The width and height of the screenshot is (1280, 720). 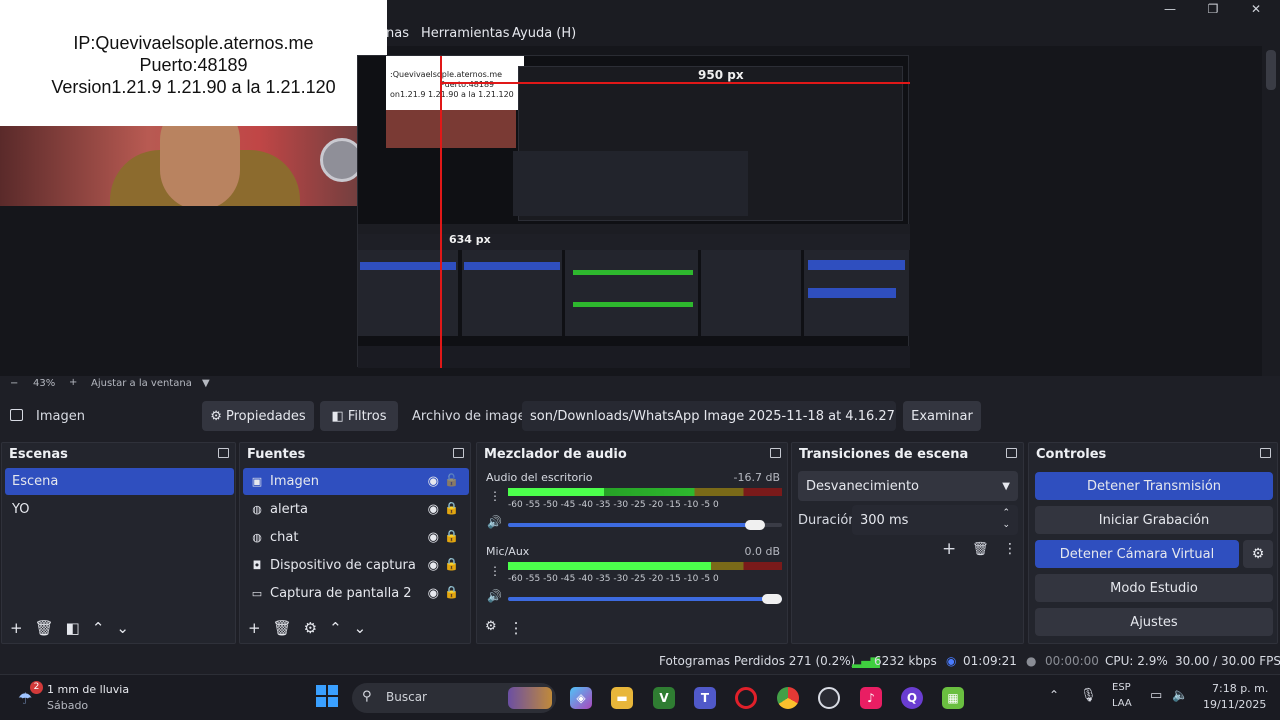 What do you see at coordinates (609, 566) in the screenshot?
I see `audio-meter-level` at bounding box center [609, 566].